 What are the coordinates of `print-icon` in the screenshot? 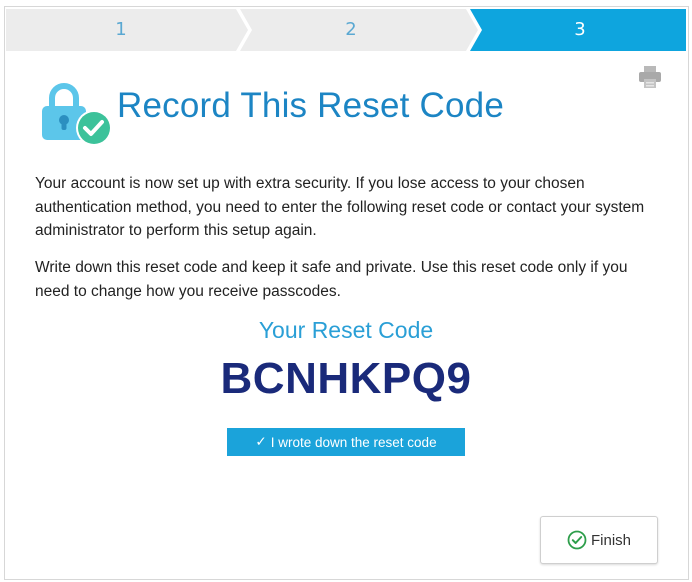 It's located at (650, 77).